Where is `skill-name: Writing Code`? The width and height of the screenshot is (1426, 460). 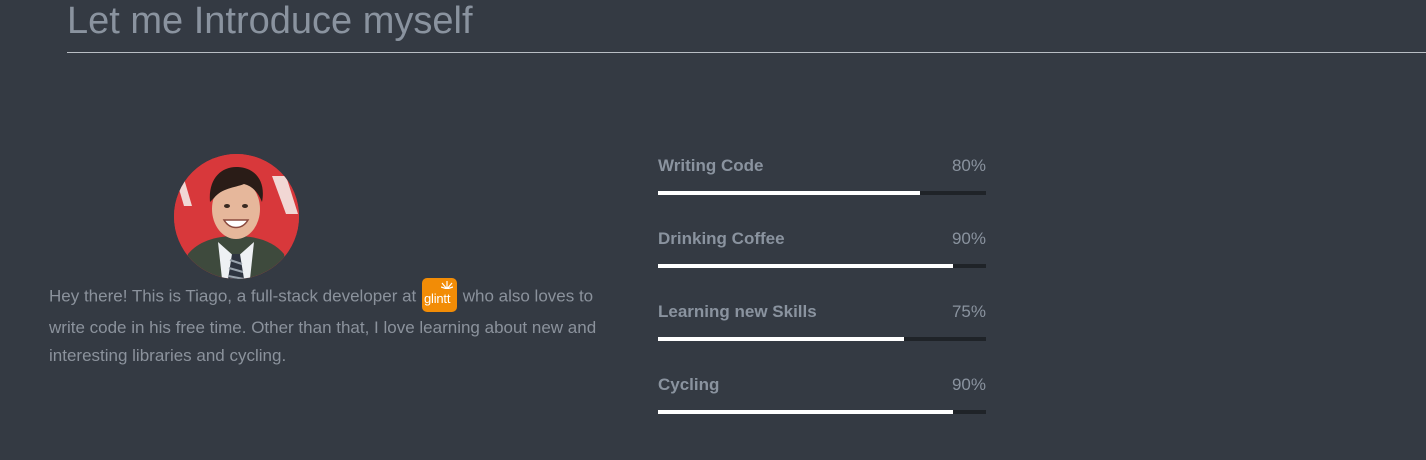 skill-name: Writing Code is located at coordinates (711, 165).